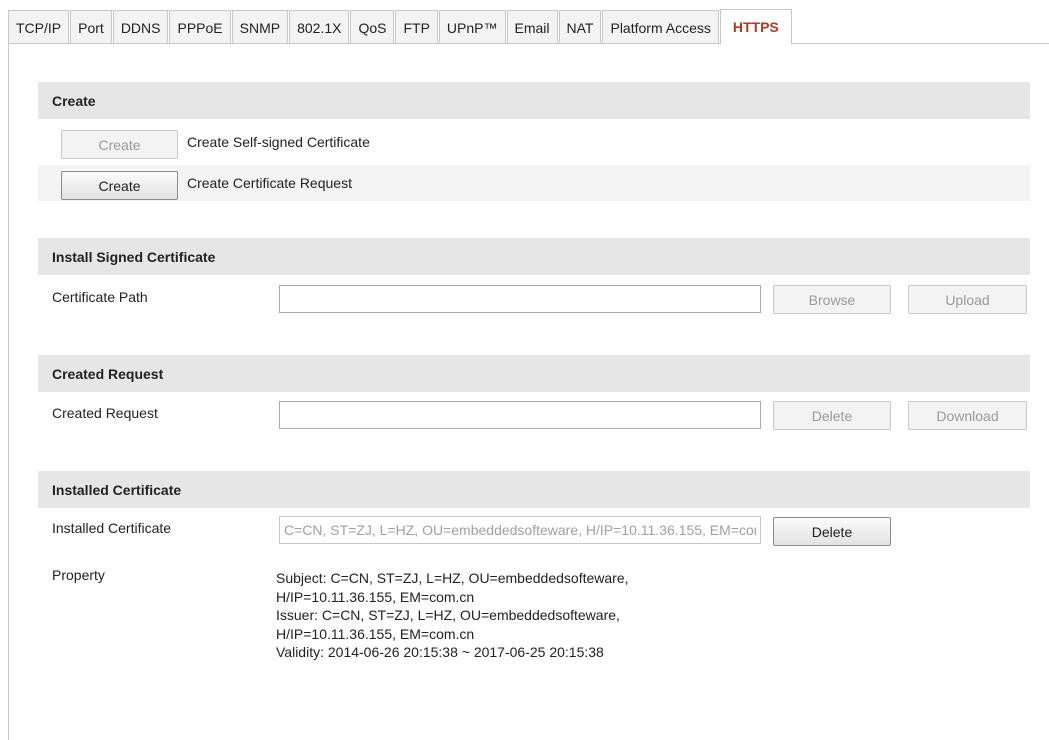 This screenshot has height=740, width=1049. Describe the element at coordinates (472, 27) in the screenshot. I see `tab-upnp: UPnP™` at that location.